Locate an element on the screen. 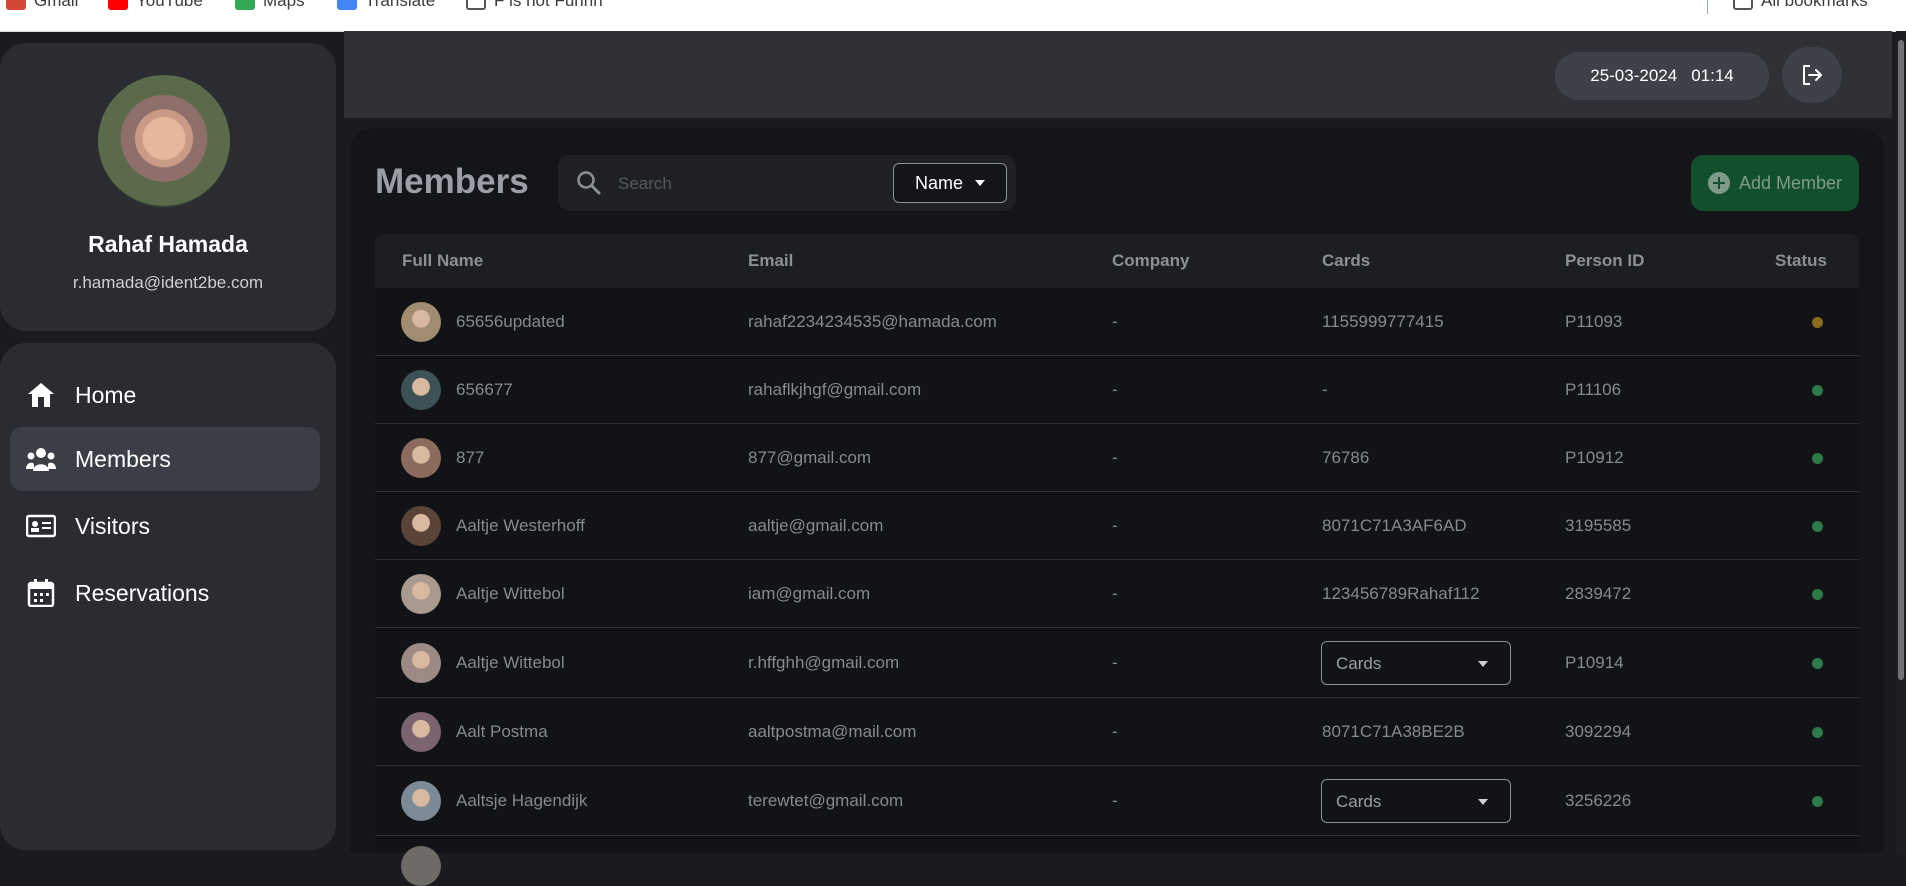 Image resolution: width=1906 pixels, height=886 pixels. sidebar-item-label: Visitors is located at coordinates (112, 525).